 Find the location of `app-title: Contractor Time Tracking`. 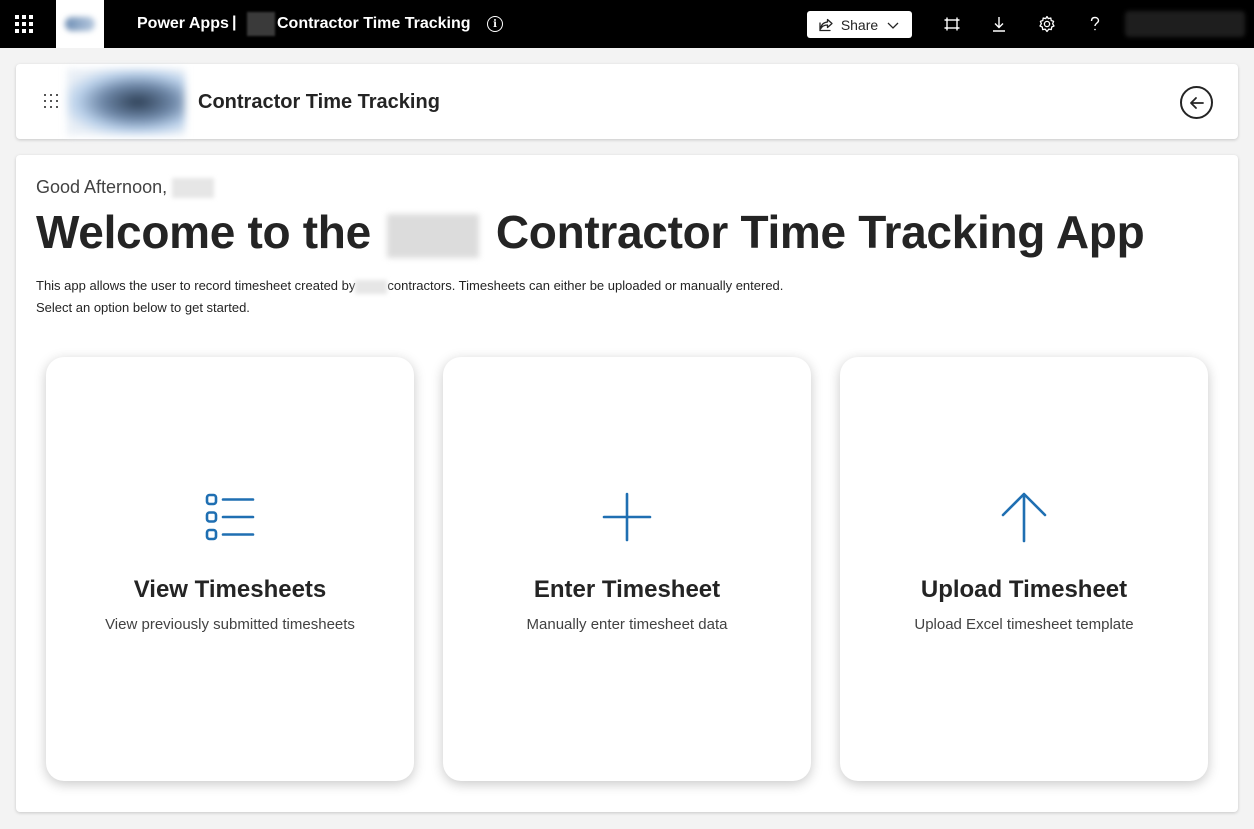

app-title: Contractor Time Tracking is located at coordinates (374, 23).